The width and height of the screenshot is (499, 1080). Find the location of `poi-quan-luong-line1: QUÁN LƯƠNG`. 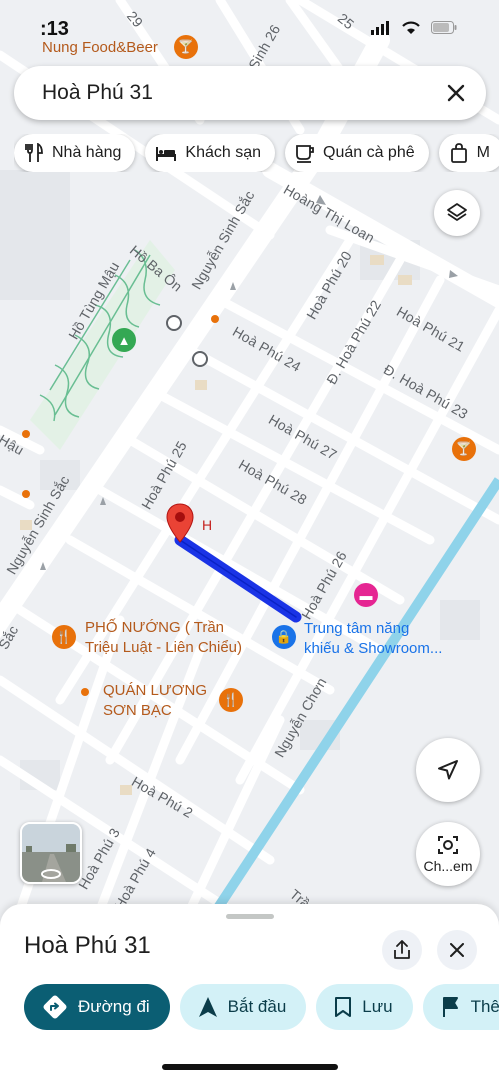

poi-quan-luong-line1: QUÁN LƯƠNG is located at coordinates (155, 690).